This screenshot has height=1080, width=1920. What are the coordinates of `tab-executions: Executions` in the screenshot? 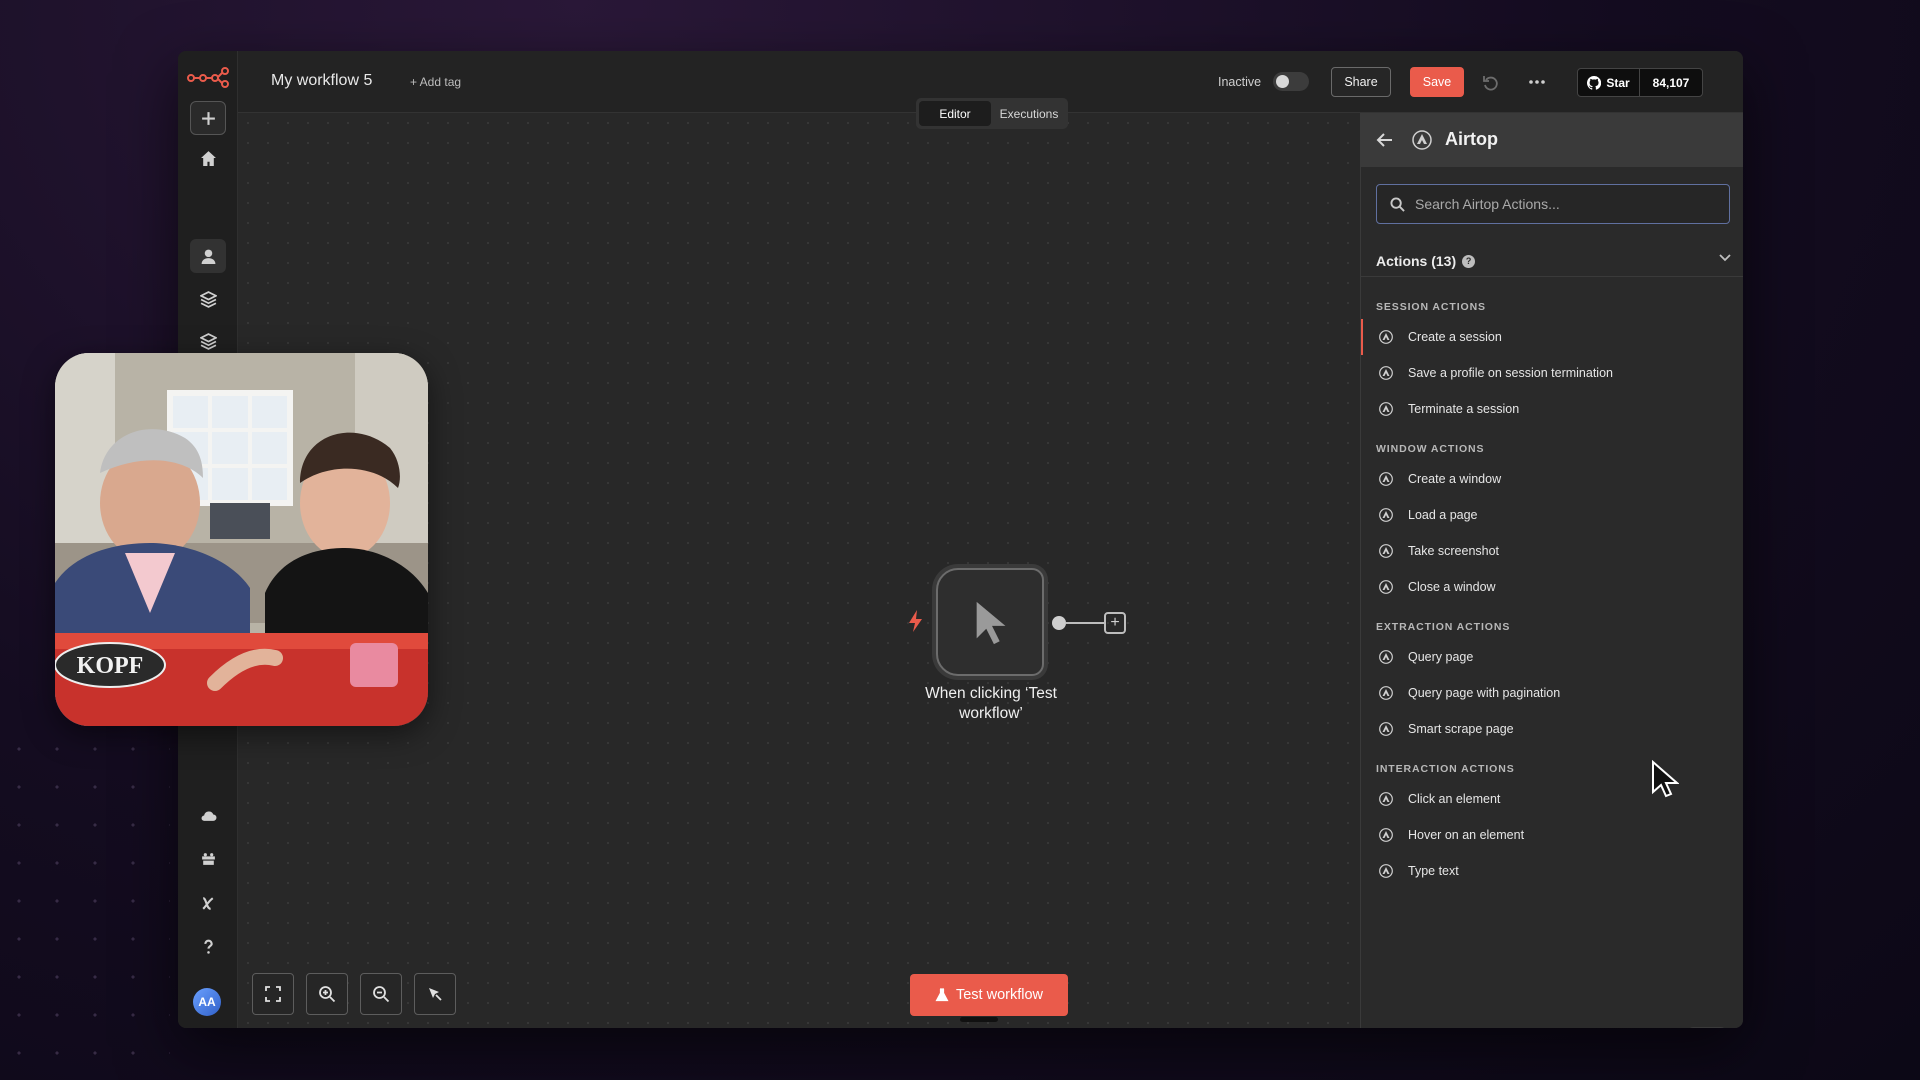 It's located at (1029, 113).